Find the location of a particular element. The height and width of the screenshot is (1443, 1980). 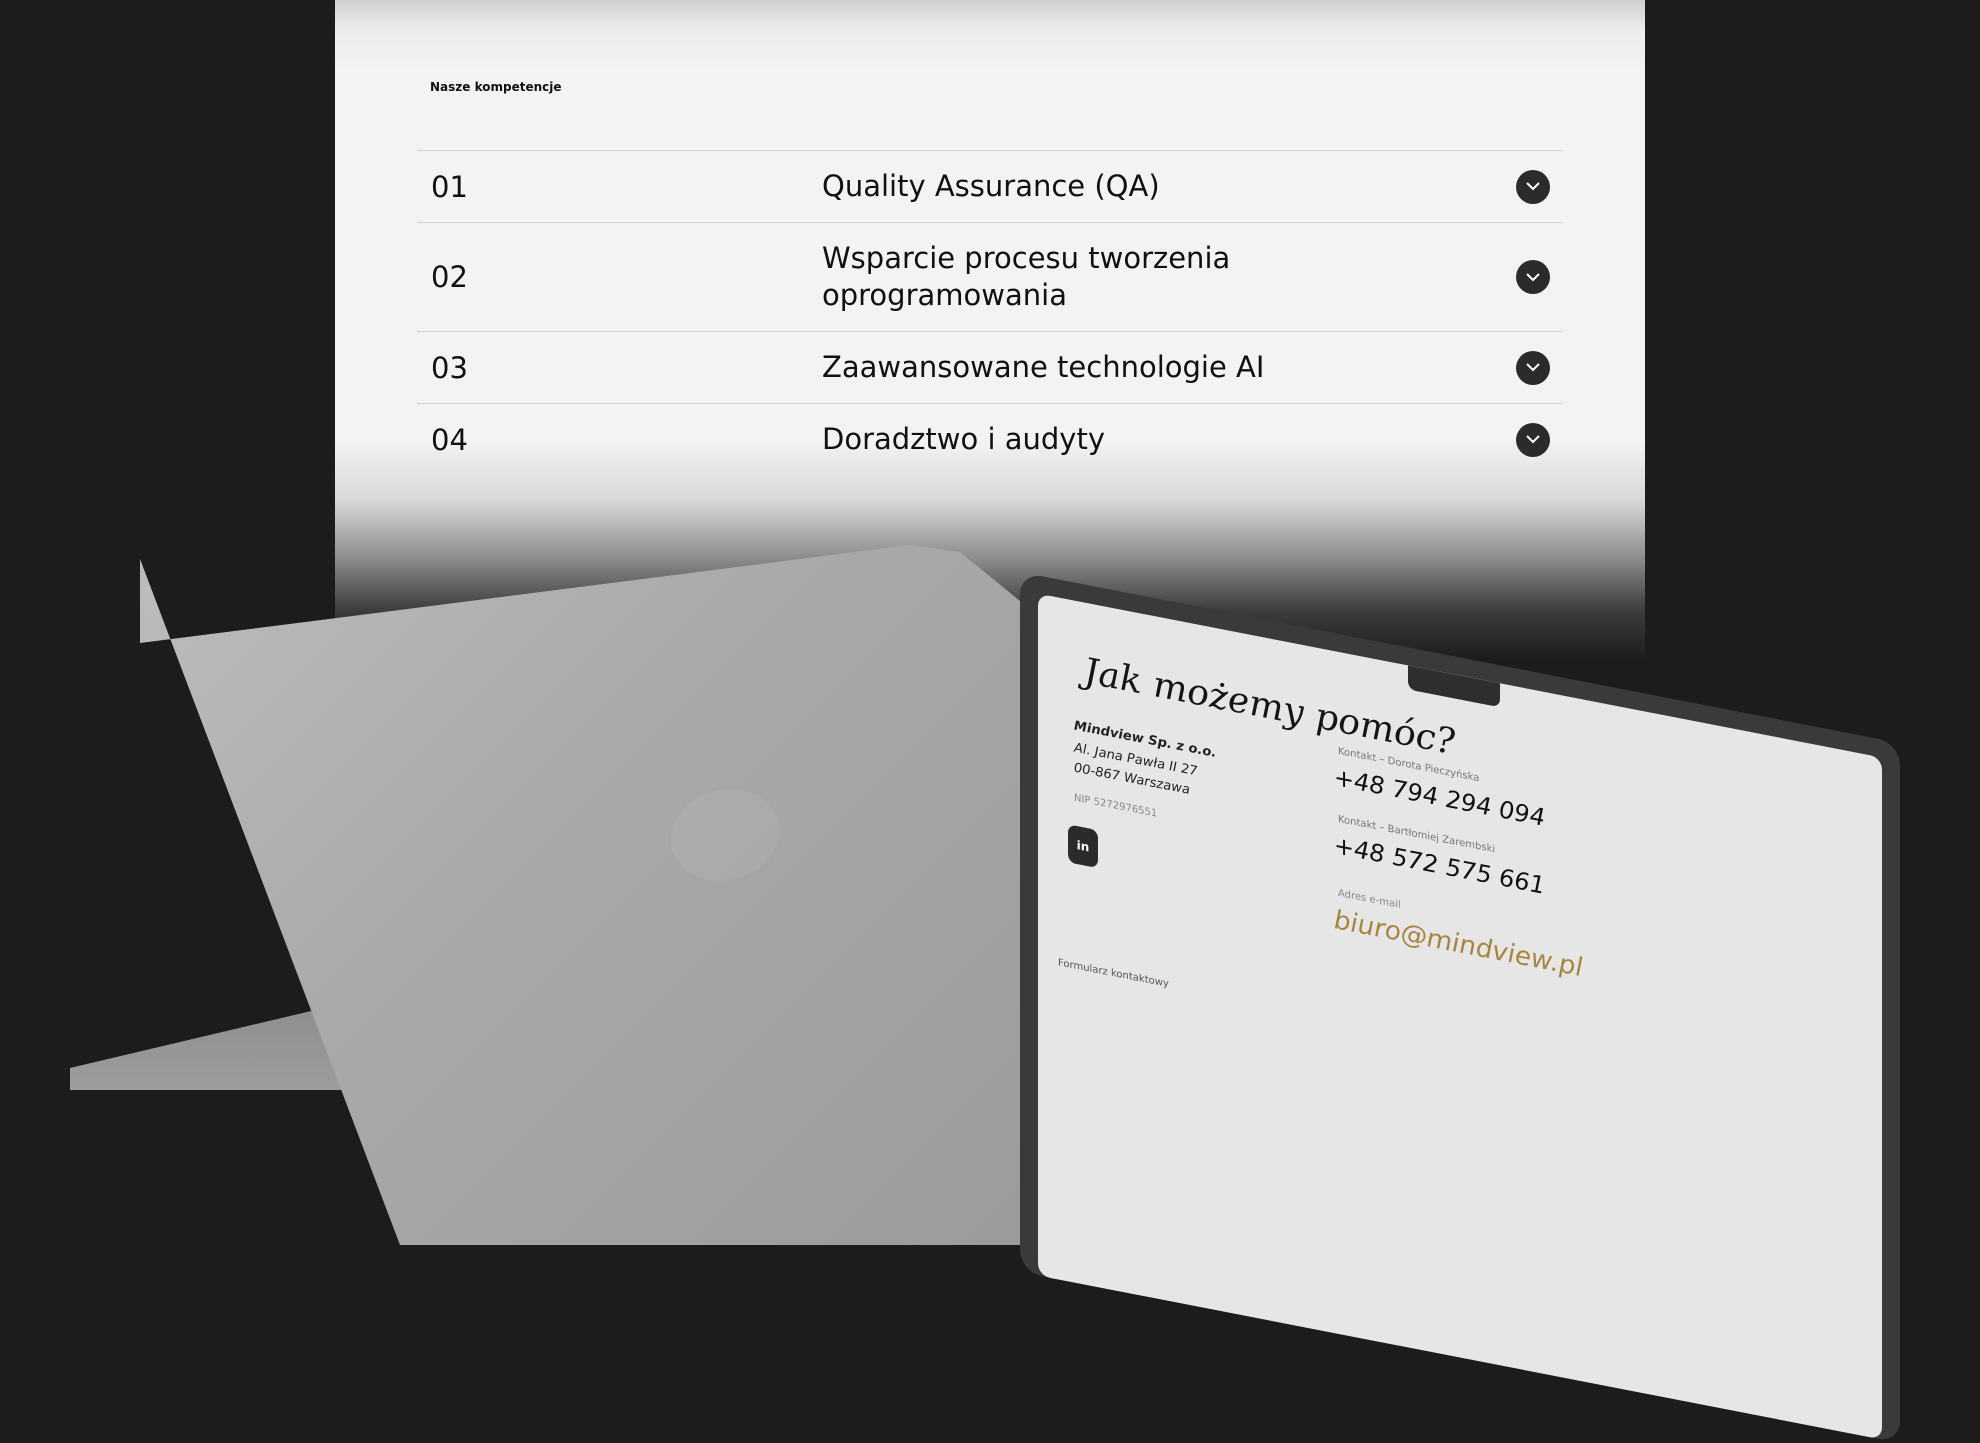

accordion-item-01: 01 Quality Assurance (QA) is located at coordinates (990, 186).